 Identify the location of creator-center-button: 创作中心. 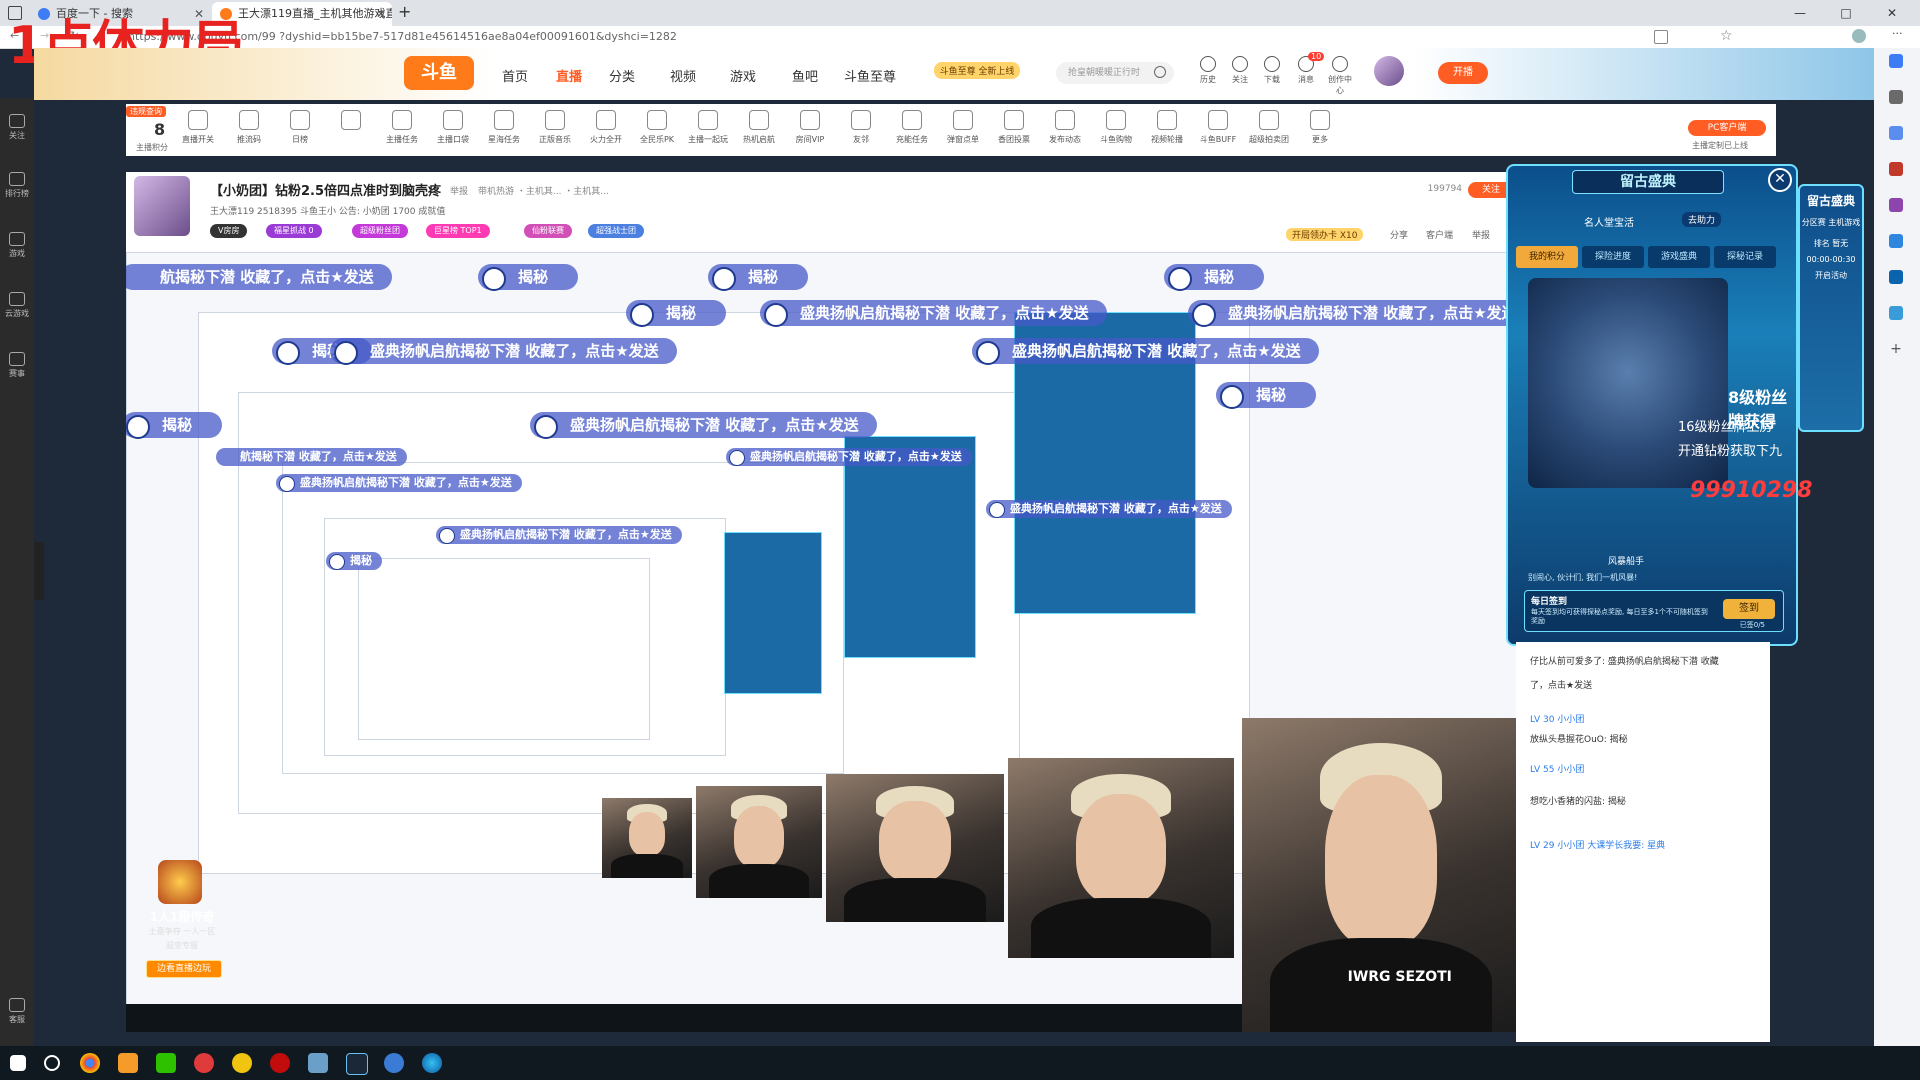
(1340, 76).